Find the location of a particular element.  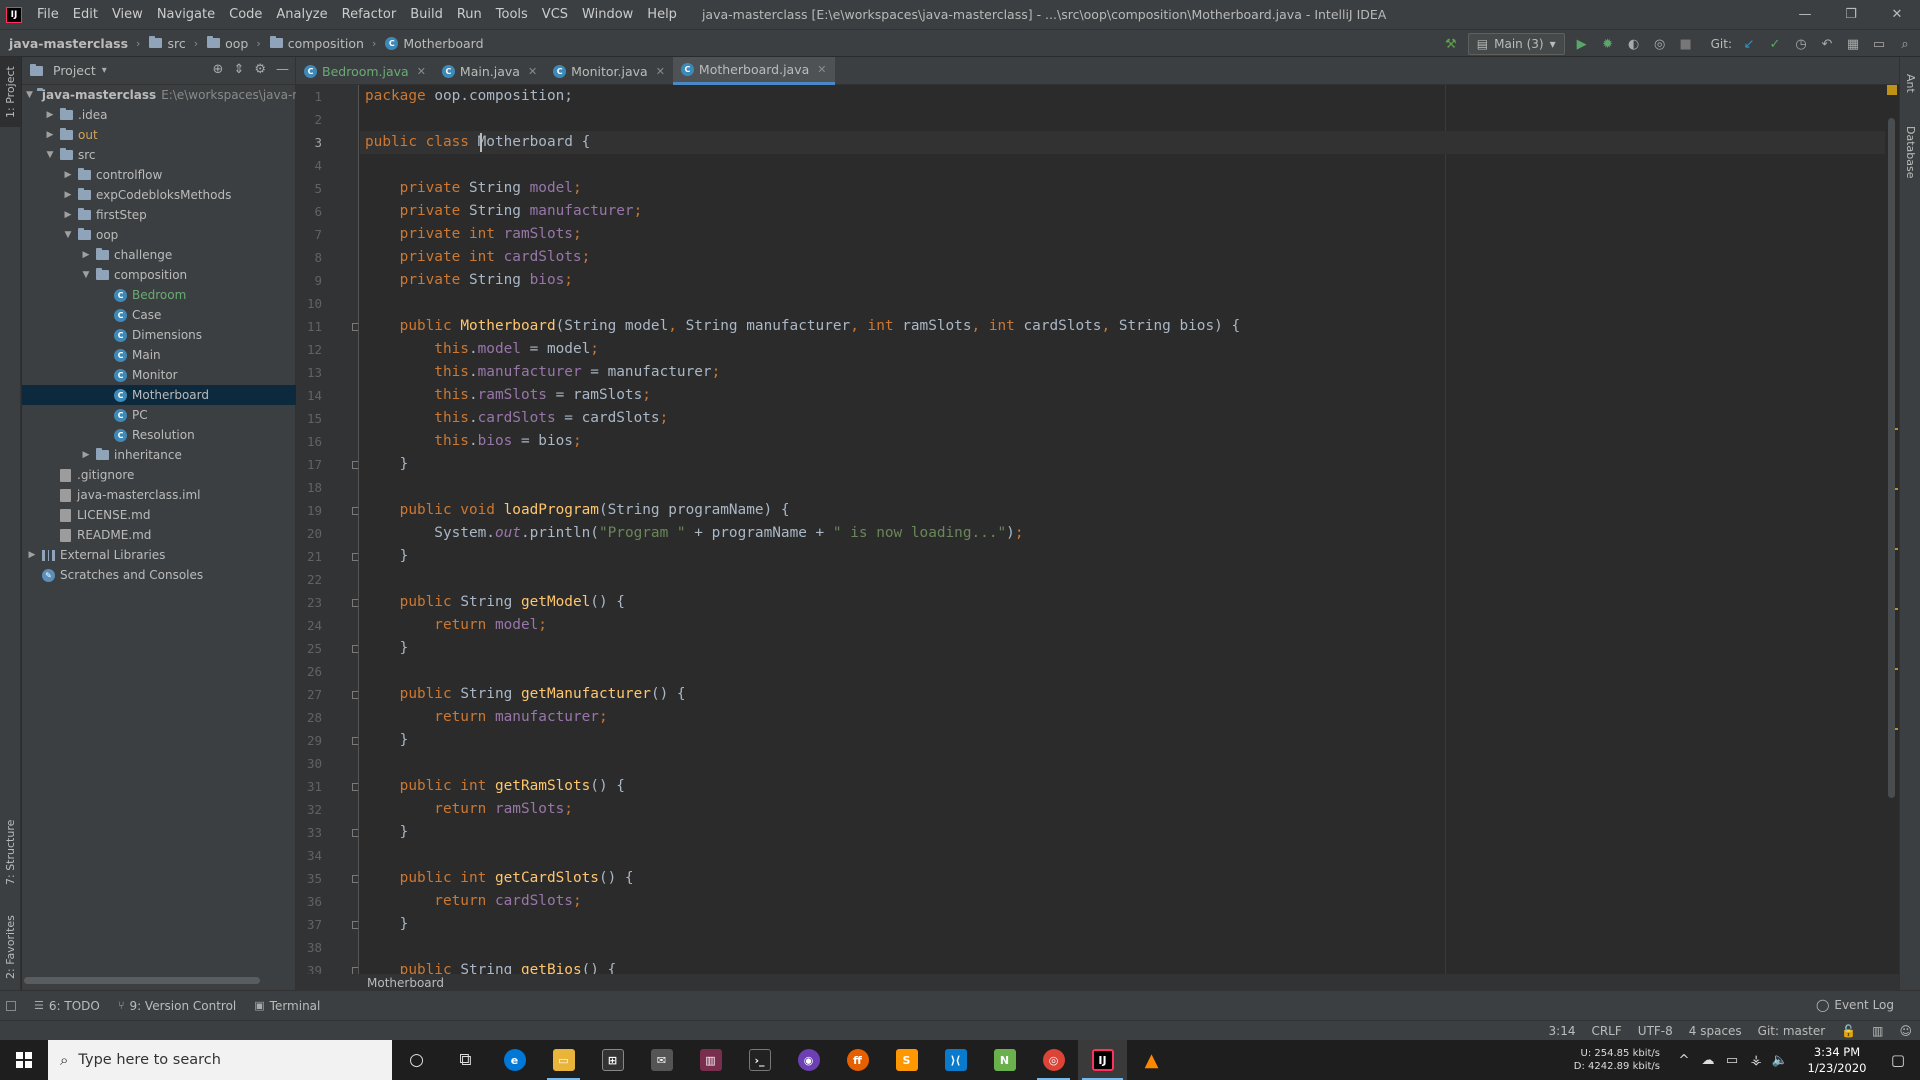

tree-item: ▶ out is located at coordinates (159, 135).